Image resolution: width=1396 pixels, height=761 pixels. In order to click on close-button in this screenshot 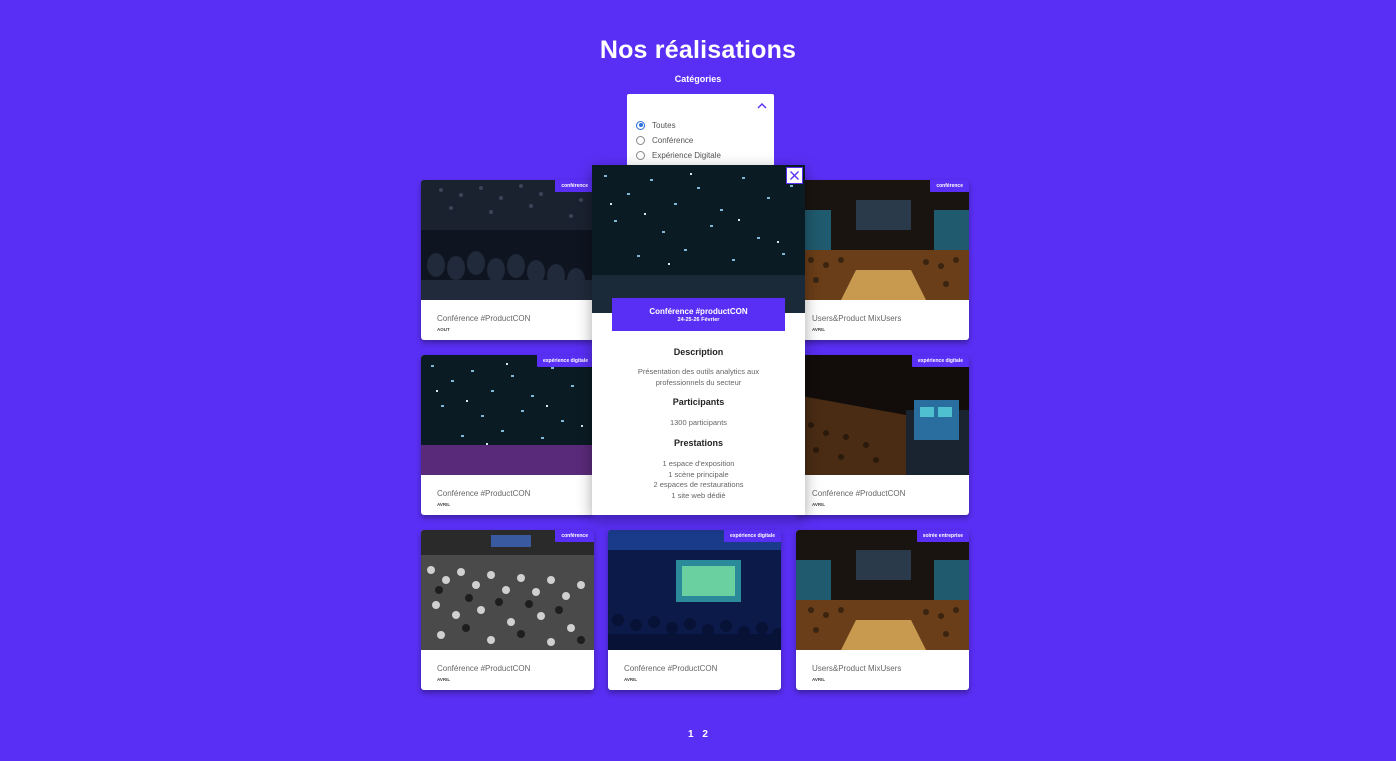, I will do `click(794, 175)`.